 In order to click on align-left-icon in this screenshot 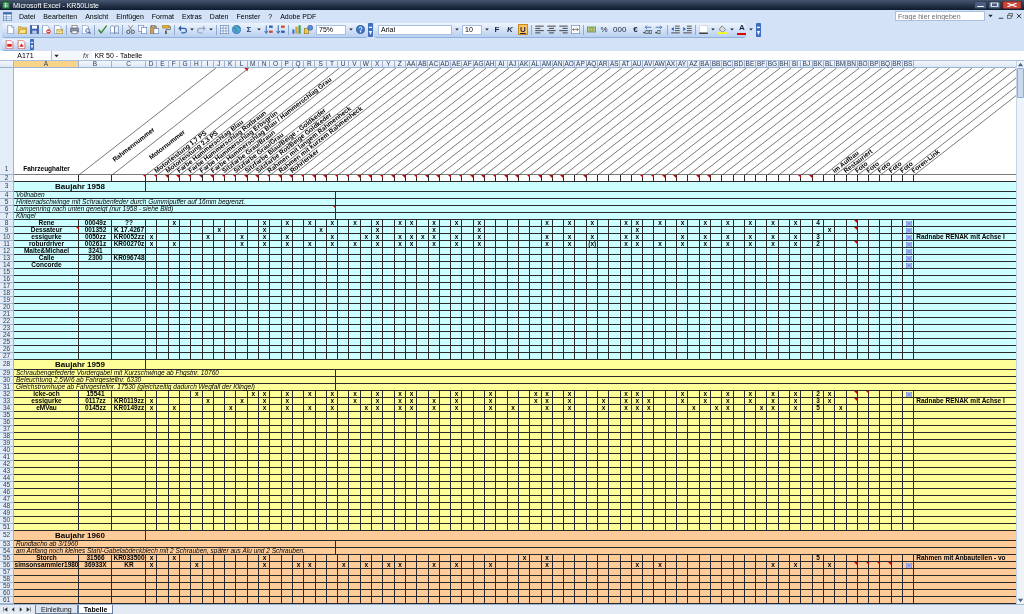, I will do `click(539, 29)`.